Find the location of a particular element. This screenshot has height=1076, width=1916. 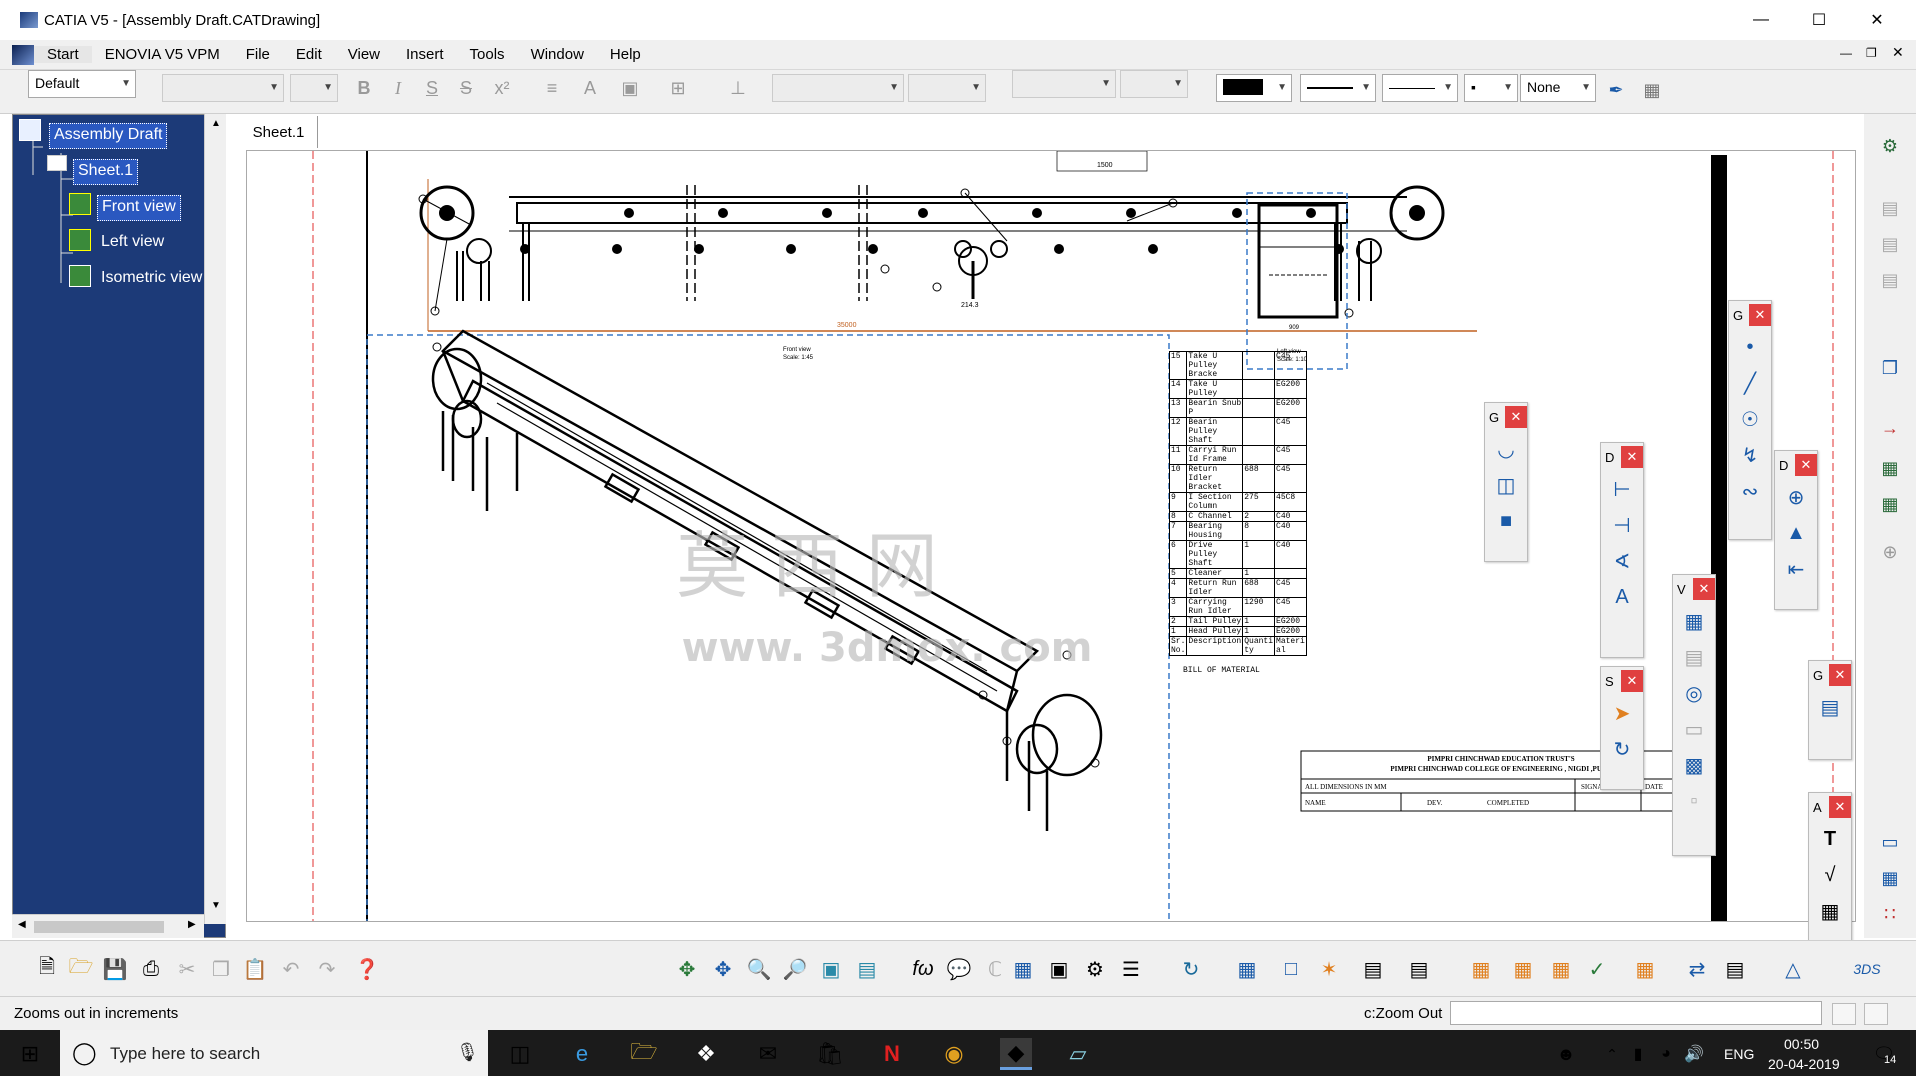

netflix-icon: N is located at coordinates (892, 1054).